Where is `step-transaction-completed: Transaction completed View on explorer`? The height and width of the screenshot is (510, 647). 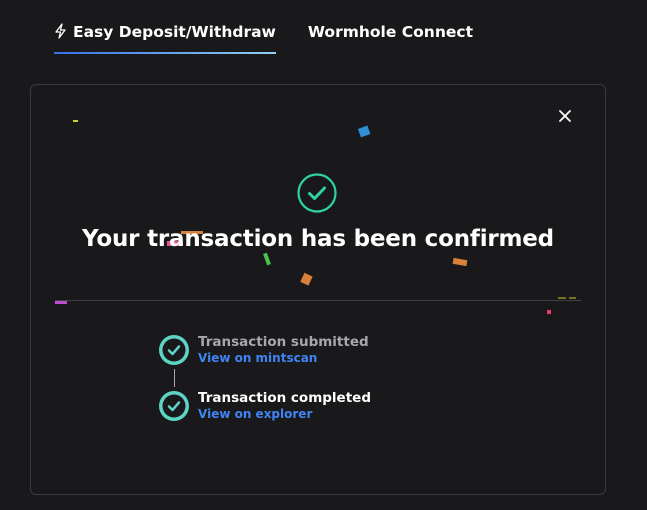 step-transaction-completed: Transaction completed View on explorer is located at coordinates (264, 406).